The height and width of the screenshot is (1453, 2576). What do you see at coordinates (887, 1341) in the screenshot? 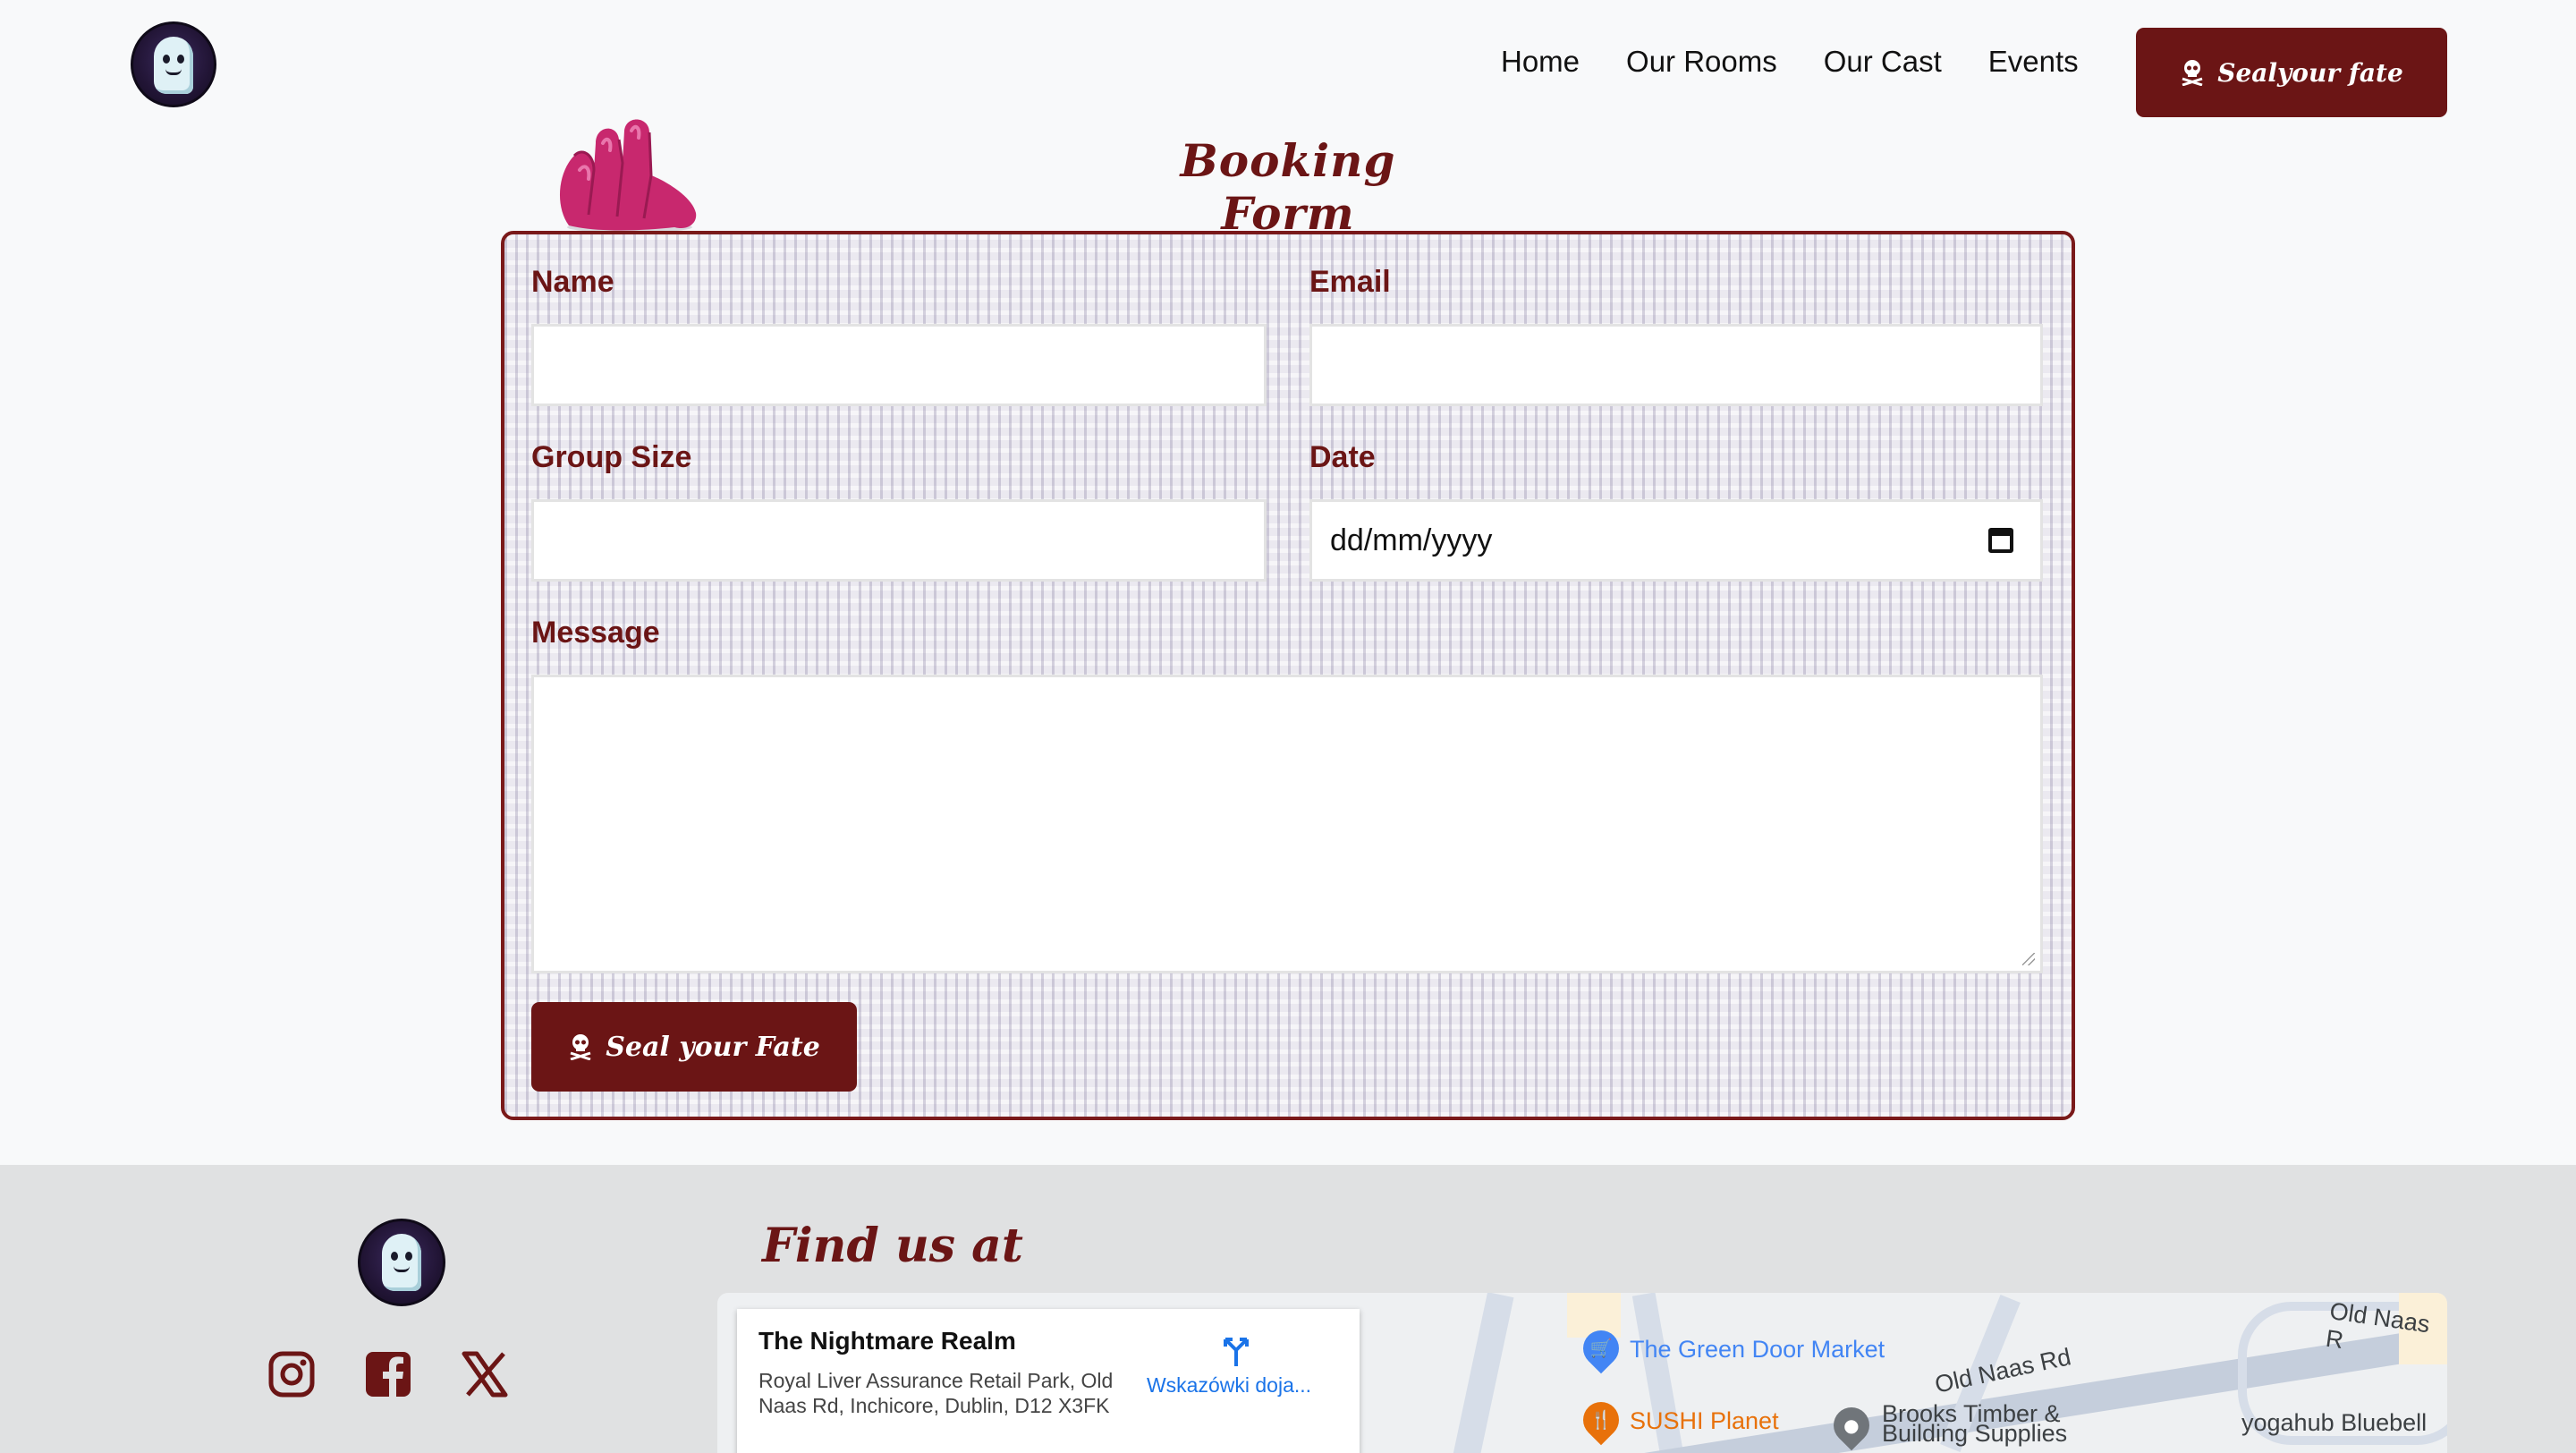
I see `map-place-name: The Nightmare Realm` at bounding box center [887, 1341].